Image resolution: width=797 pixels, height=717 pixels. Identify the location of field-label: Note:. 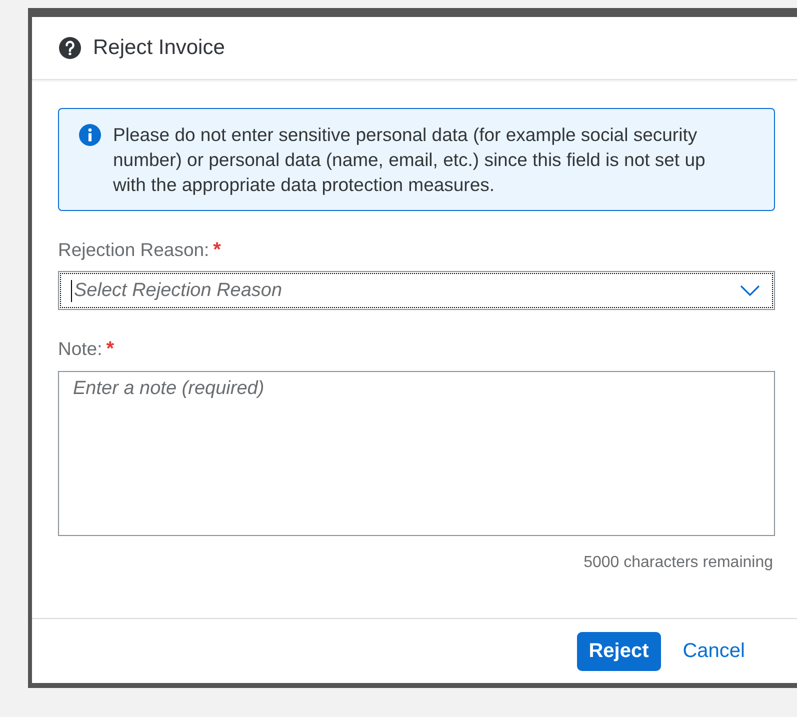
(80, 349).